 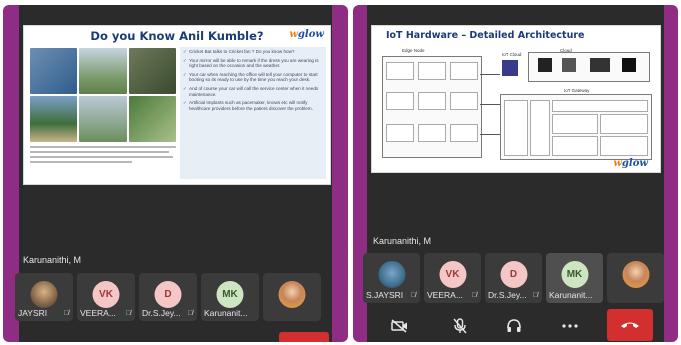 I want to click on camera-off-icon, so click(x=399, y=326).